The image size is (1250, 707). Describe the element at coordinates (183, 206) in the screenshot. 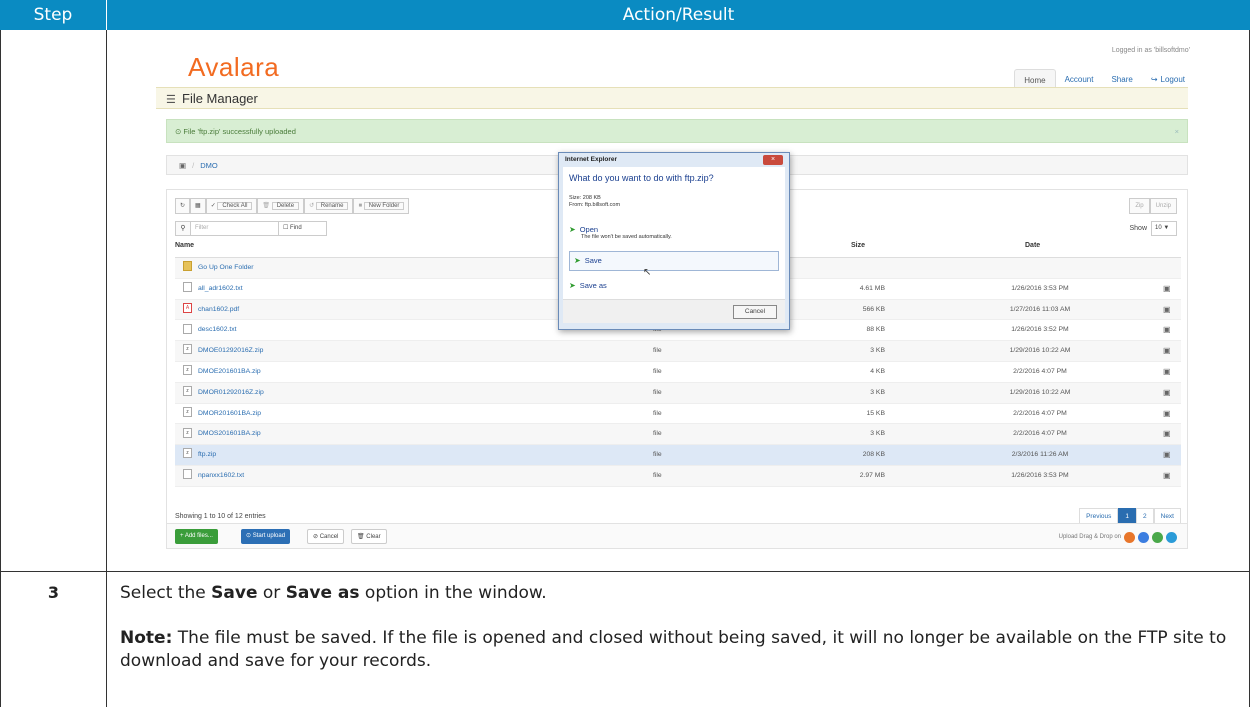

I see `refresh-icon: ↻` at that location.